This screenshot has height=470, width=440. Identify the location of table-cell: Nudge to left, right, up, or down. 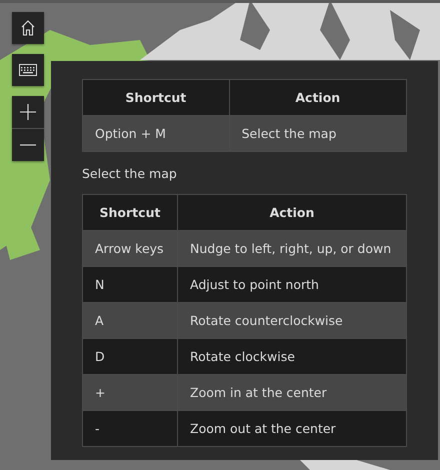
(292, 248).